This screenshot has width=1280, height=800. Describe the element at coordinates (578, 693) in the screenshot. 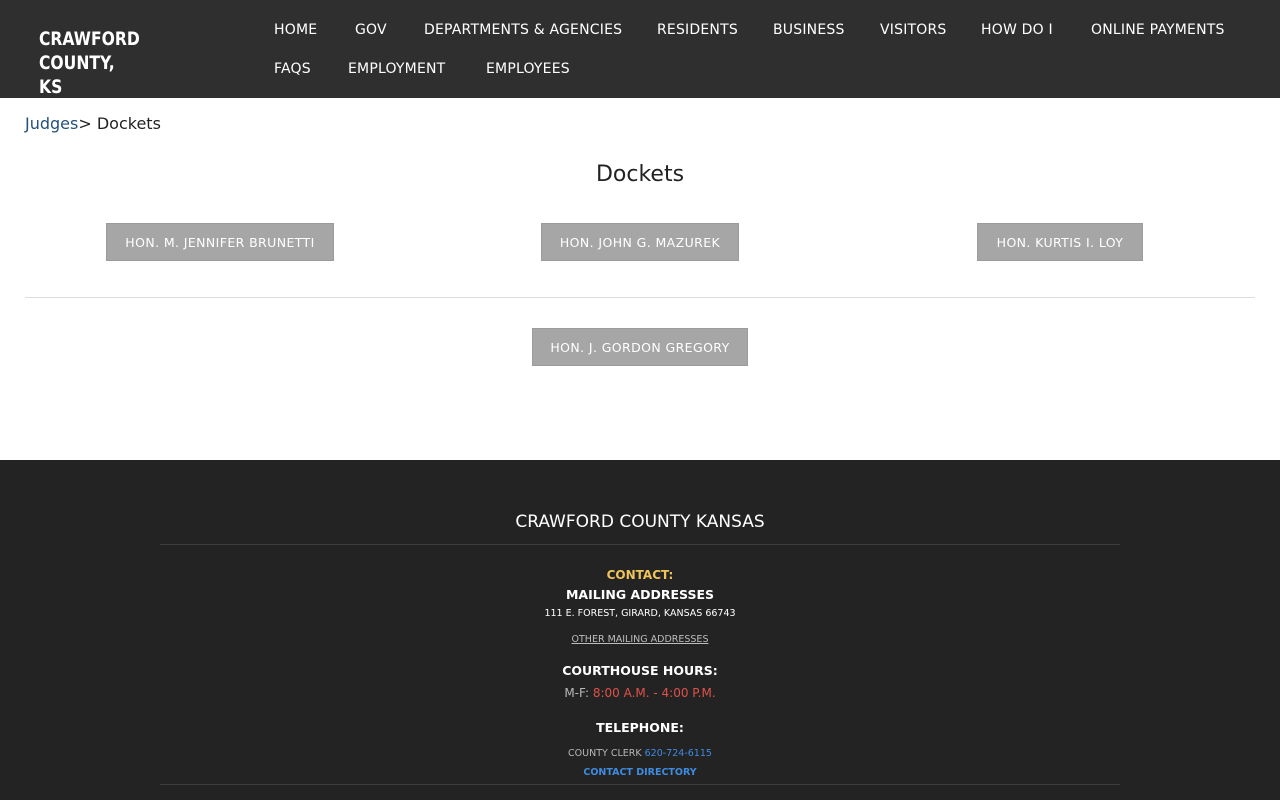

I see `footer-hours-days: M-F:` at that location.